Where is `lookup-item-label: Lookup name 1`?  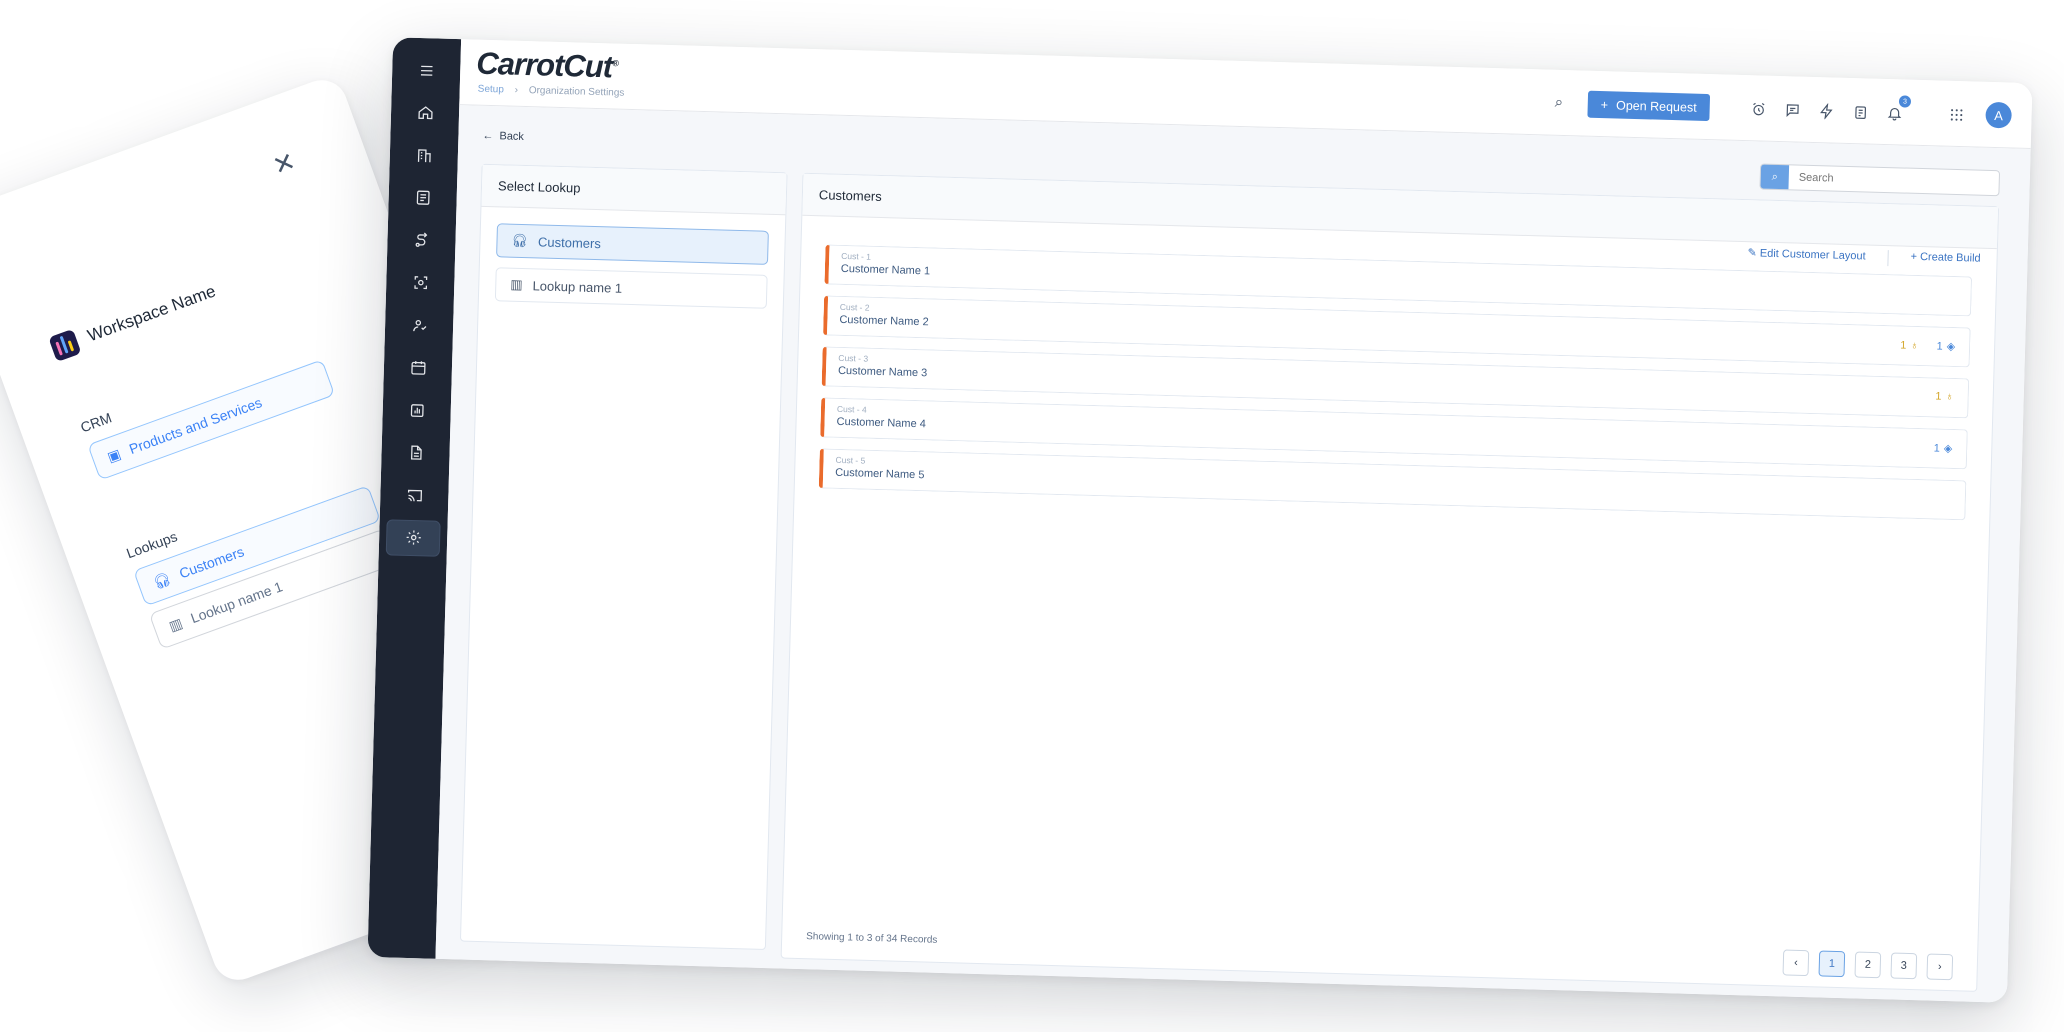
lookup-item-label: Lookup name 1 is located at coordinates (577, 286).